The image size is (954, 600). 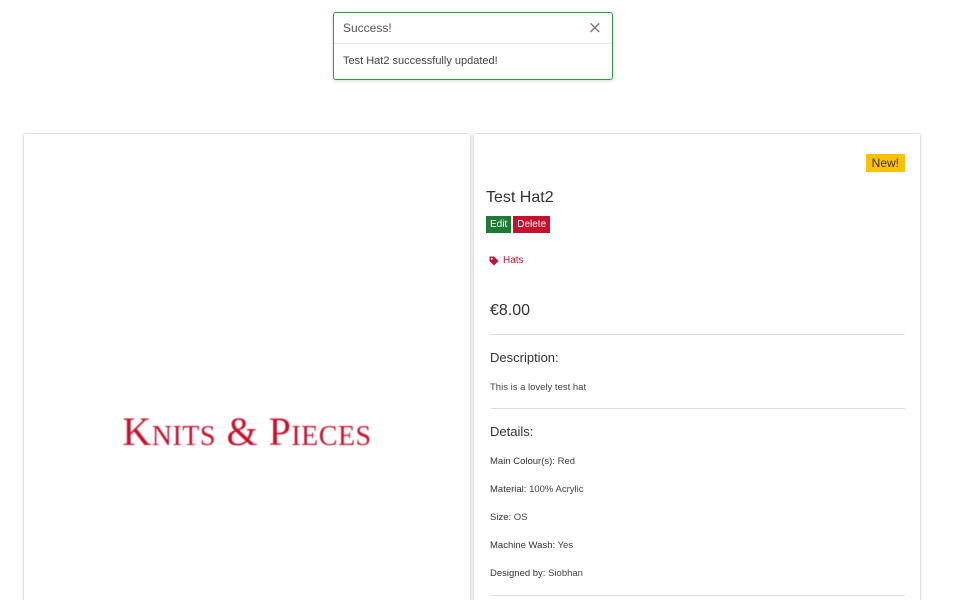 I want to click on detail-row-material: Material: 100% Acrylic, so click(x=536, y=489).